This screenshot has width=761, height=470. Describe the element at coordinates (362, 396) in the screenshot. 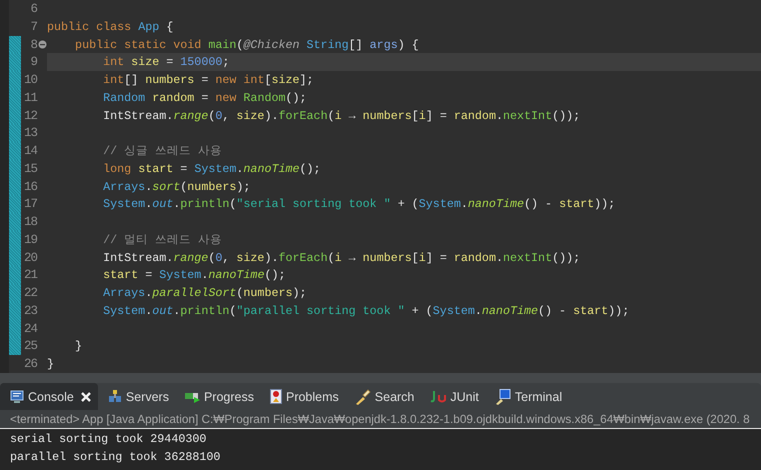

I see `flashlight-icon` at that location.